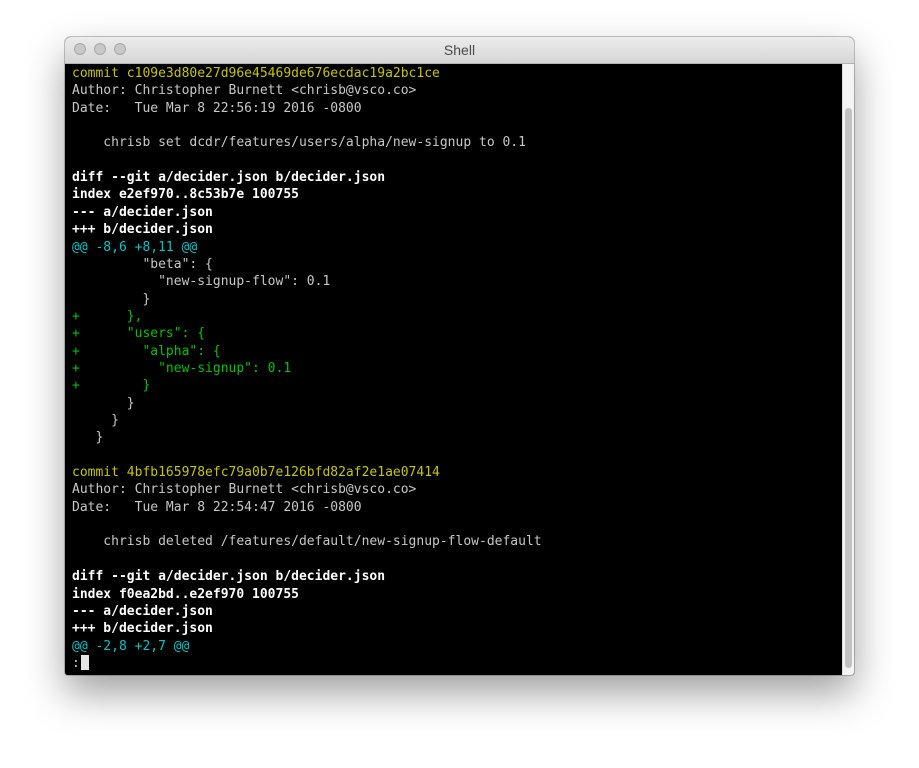 The height and width of the screenshot is (768, 919). I want to click on terminal-line: + "users": {, so click(139, 334).